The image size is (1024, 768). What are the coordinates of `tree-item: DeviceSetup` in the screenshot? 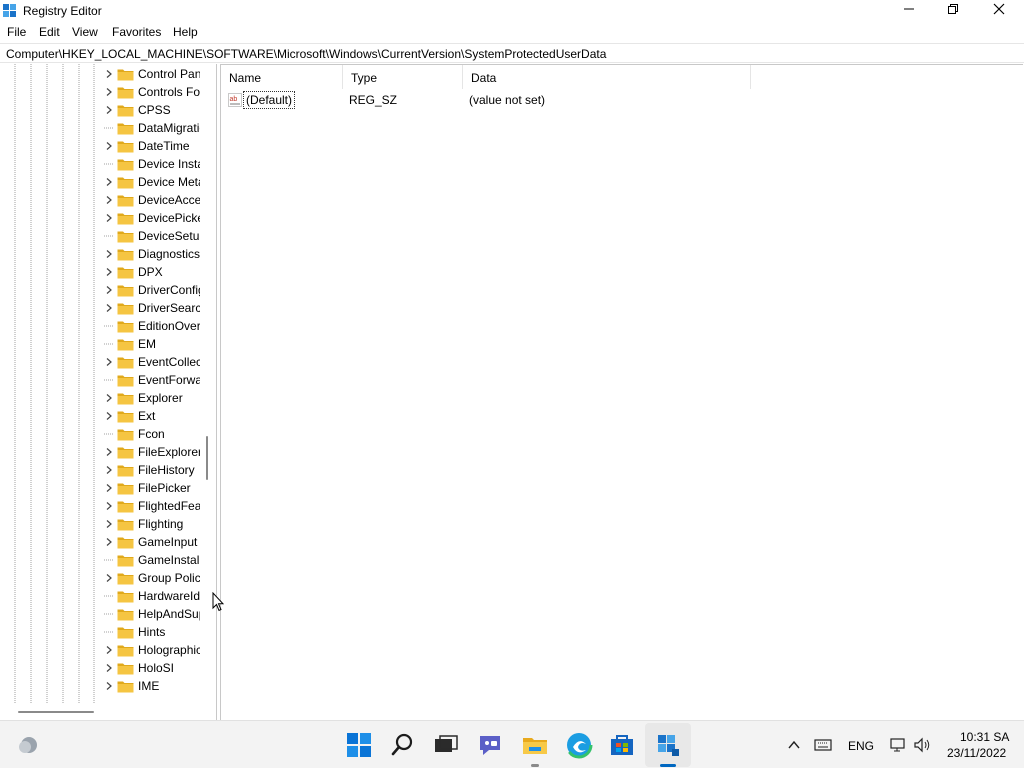 It's located at (100, 236).